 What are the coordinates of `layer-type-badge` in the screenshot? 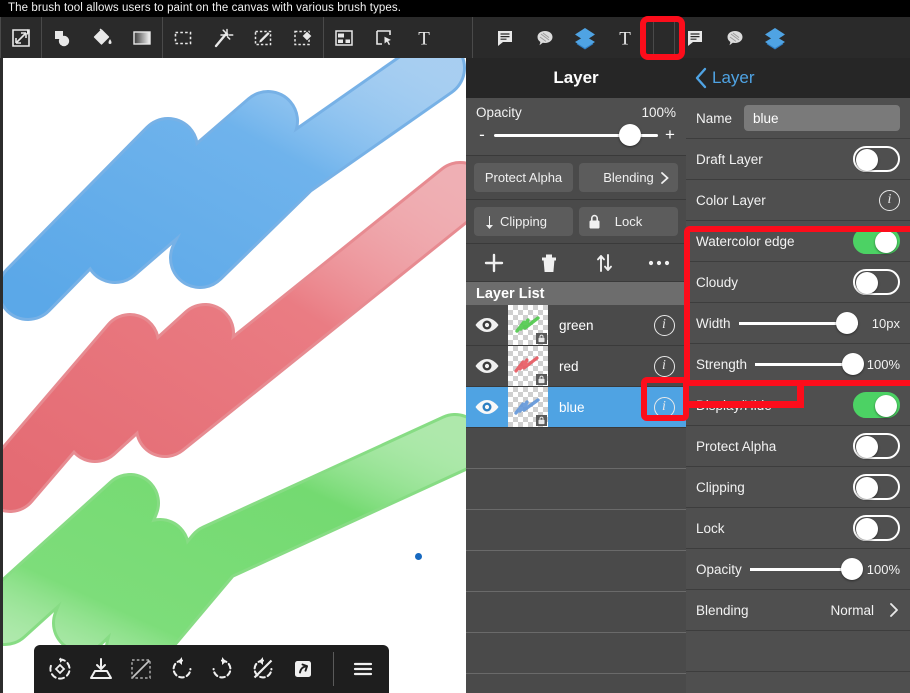 It's located at (541, 338).